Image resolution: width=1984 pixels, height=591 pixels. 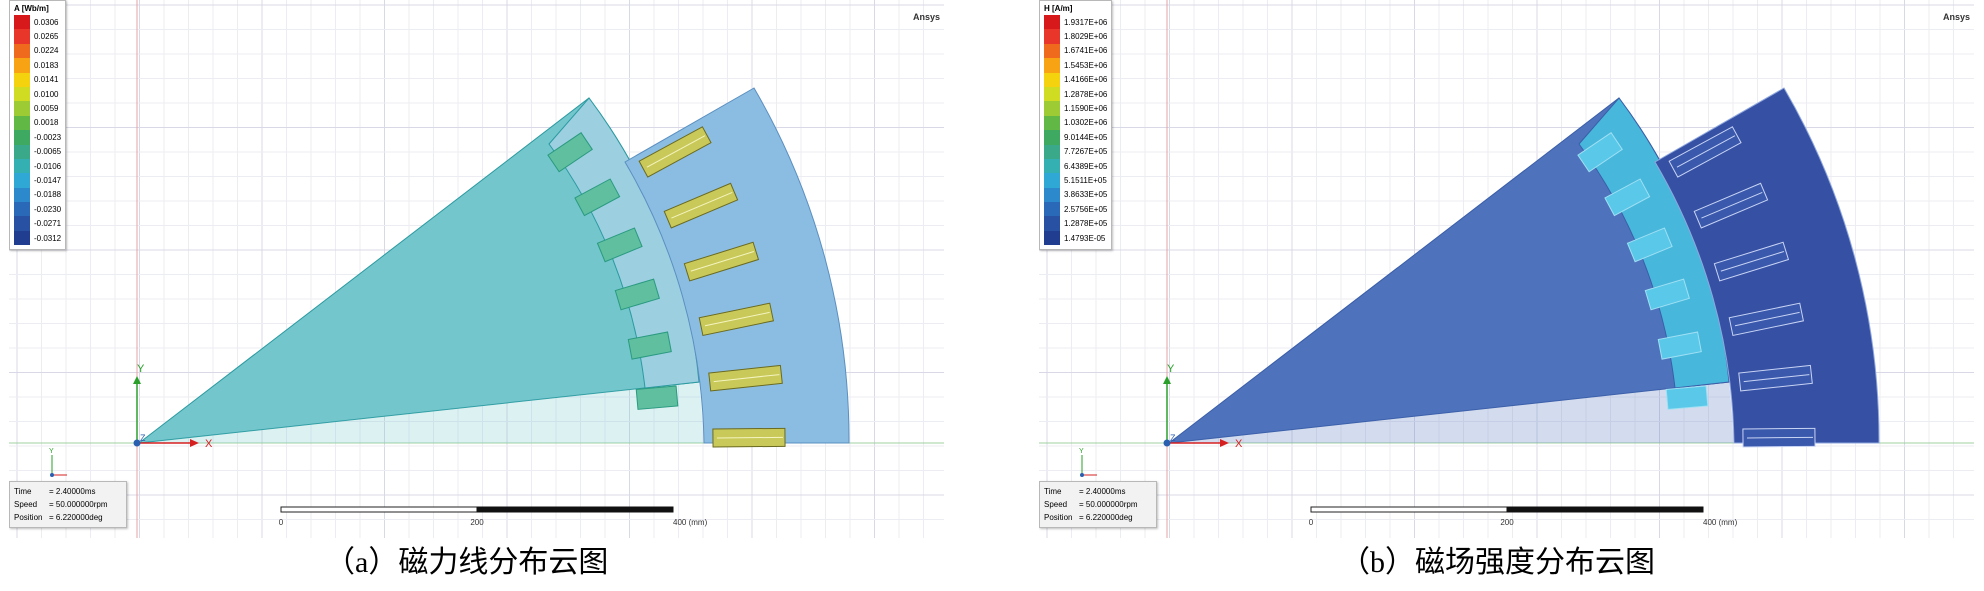 What do you see at coordinates (1086, 137) in the screenshot?
I see `legend-value: 9.0144E+05` at bounding box center [1086, 137].